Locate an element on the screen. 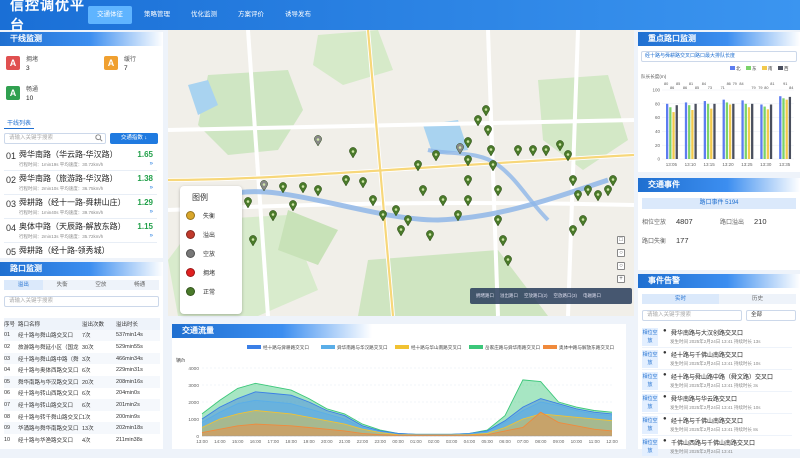 The width and height of the screenshot is (800, 458). map-pin-icon is located at coordinates (190, 291).